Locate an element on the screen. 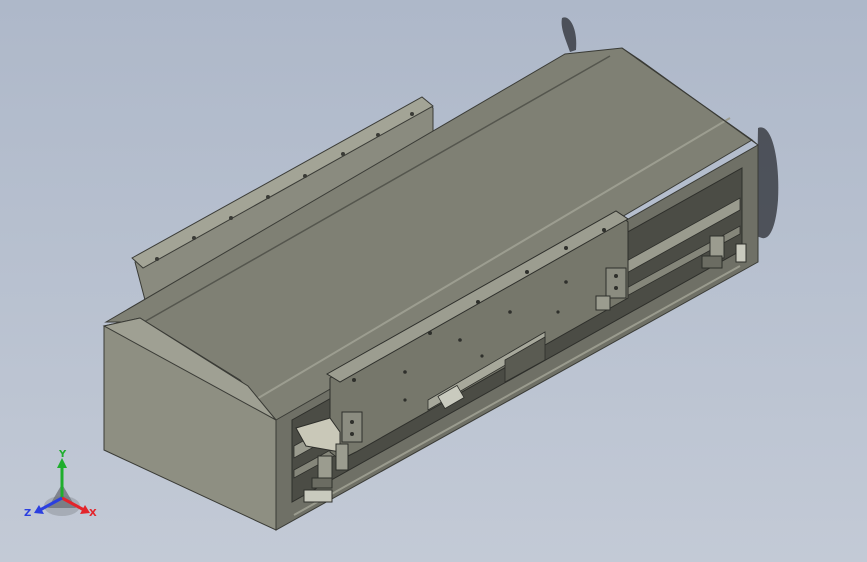 Image resolution: width=867 pixels, height=562 pixels. y-axis-label: Y is located at coordinates (62, 454).